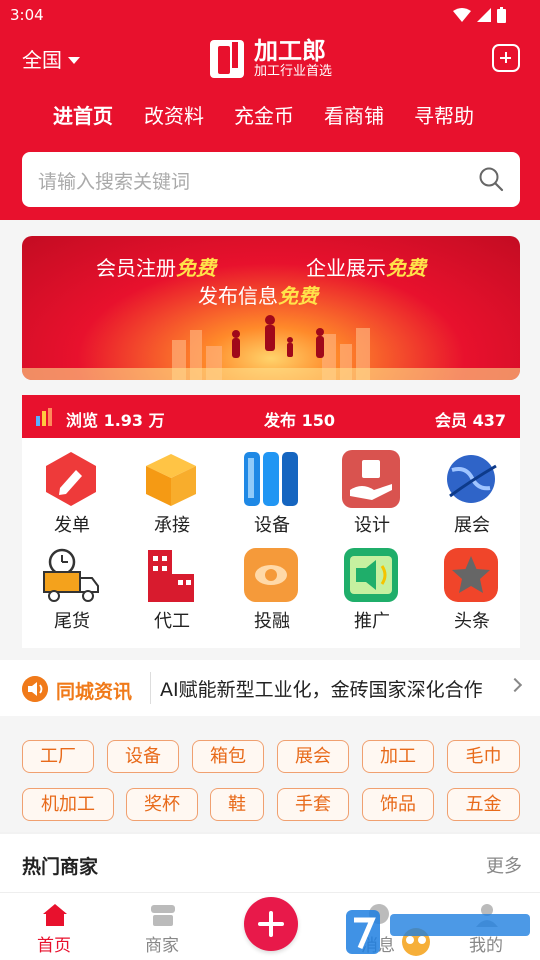 The height and width of the screenshot is (960, 540). What do you see at coordinates (264, 114) in the screenshot?
I see `tab-recharge: 充金币` at bounding box center [264, 114].